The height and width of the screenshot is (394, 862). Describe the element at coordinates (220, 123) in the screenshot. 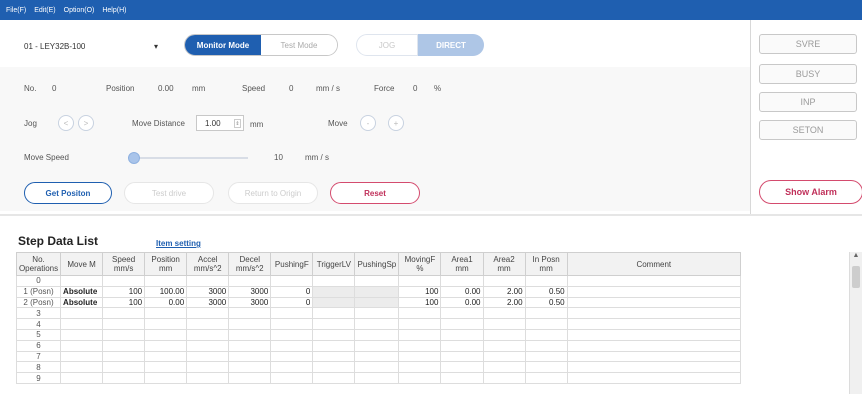

I see `move-distance-input: 1.00 ⇕` at that location.